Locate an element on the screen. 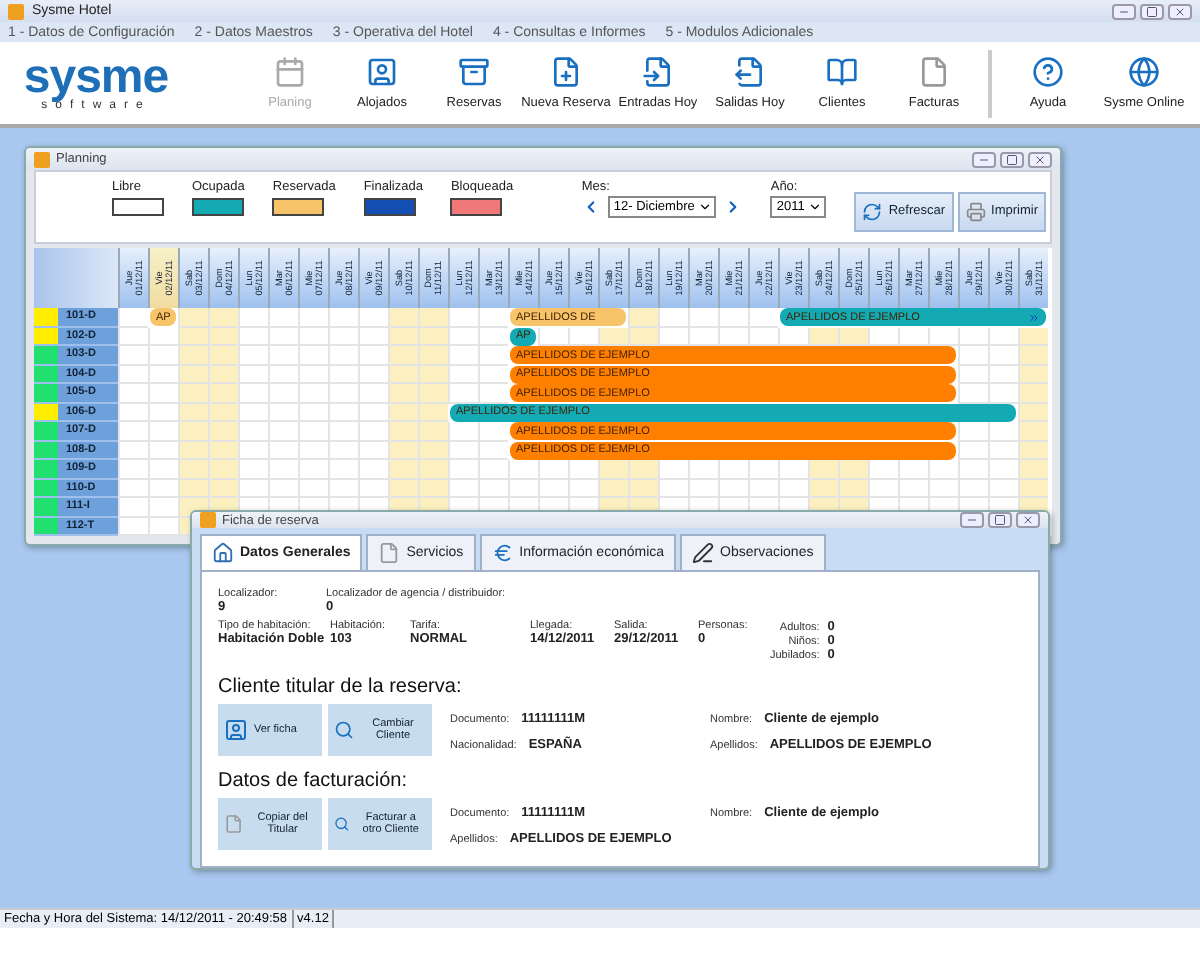 This screenshot has height=960, width=1200. section-title: Cliente titular de la reserva: is located at coordinates (341, 687).